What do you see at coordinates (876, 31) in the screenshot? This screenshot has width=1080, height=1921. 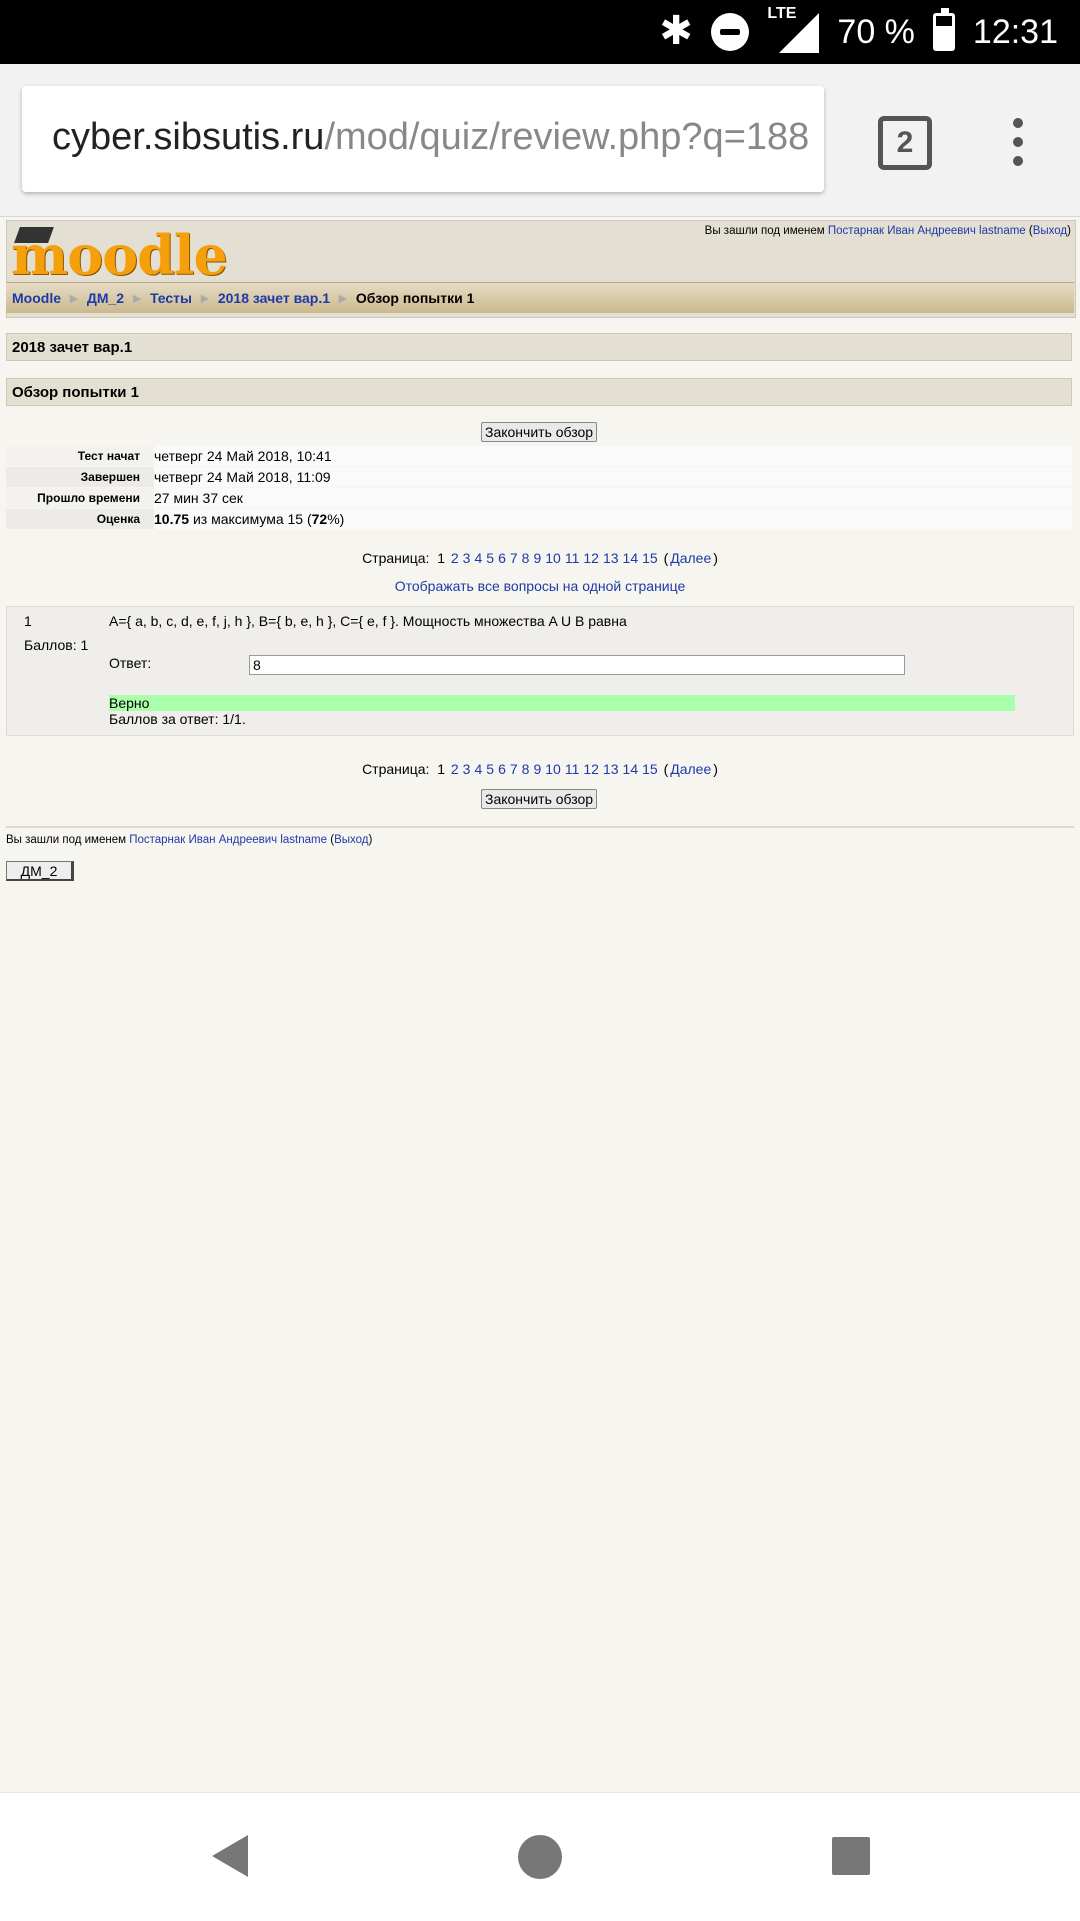 I see `battery-percent: 70 %` at bounding box center [876, 31].